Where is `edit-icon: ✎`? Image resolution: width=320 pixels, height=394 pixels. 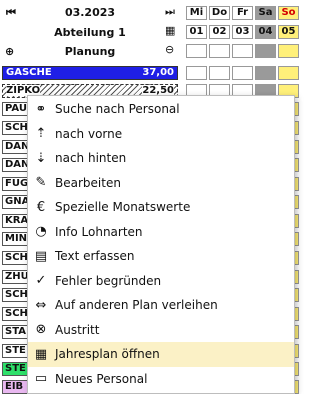
edit-icon: ✎ is located at coordinates (41, 183).